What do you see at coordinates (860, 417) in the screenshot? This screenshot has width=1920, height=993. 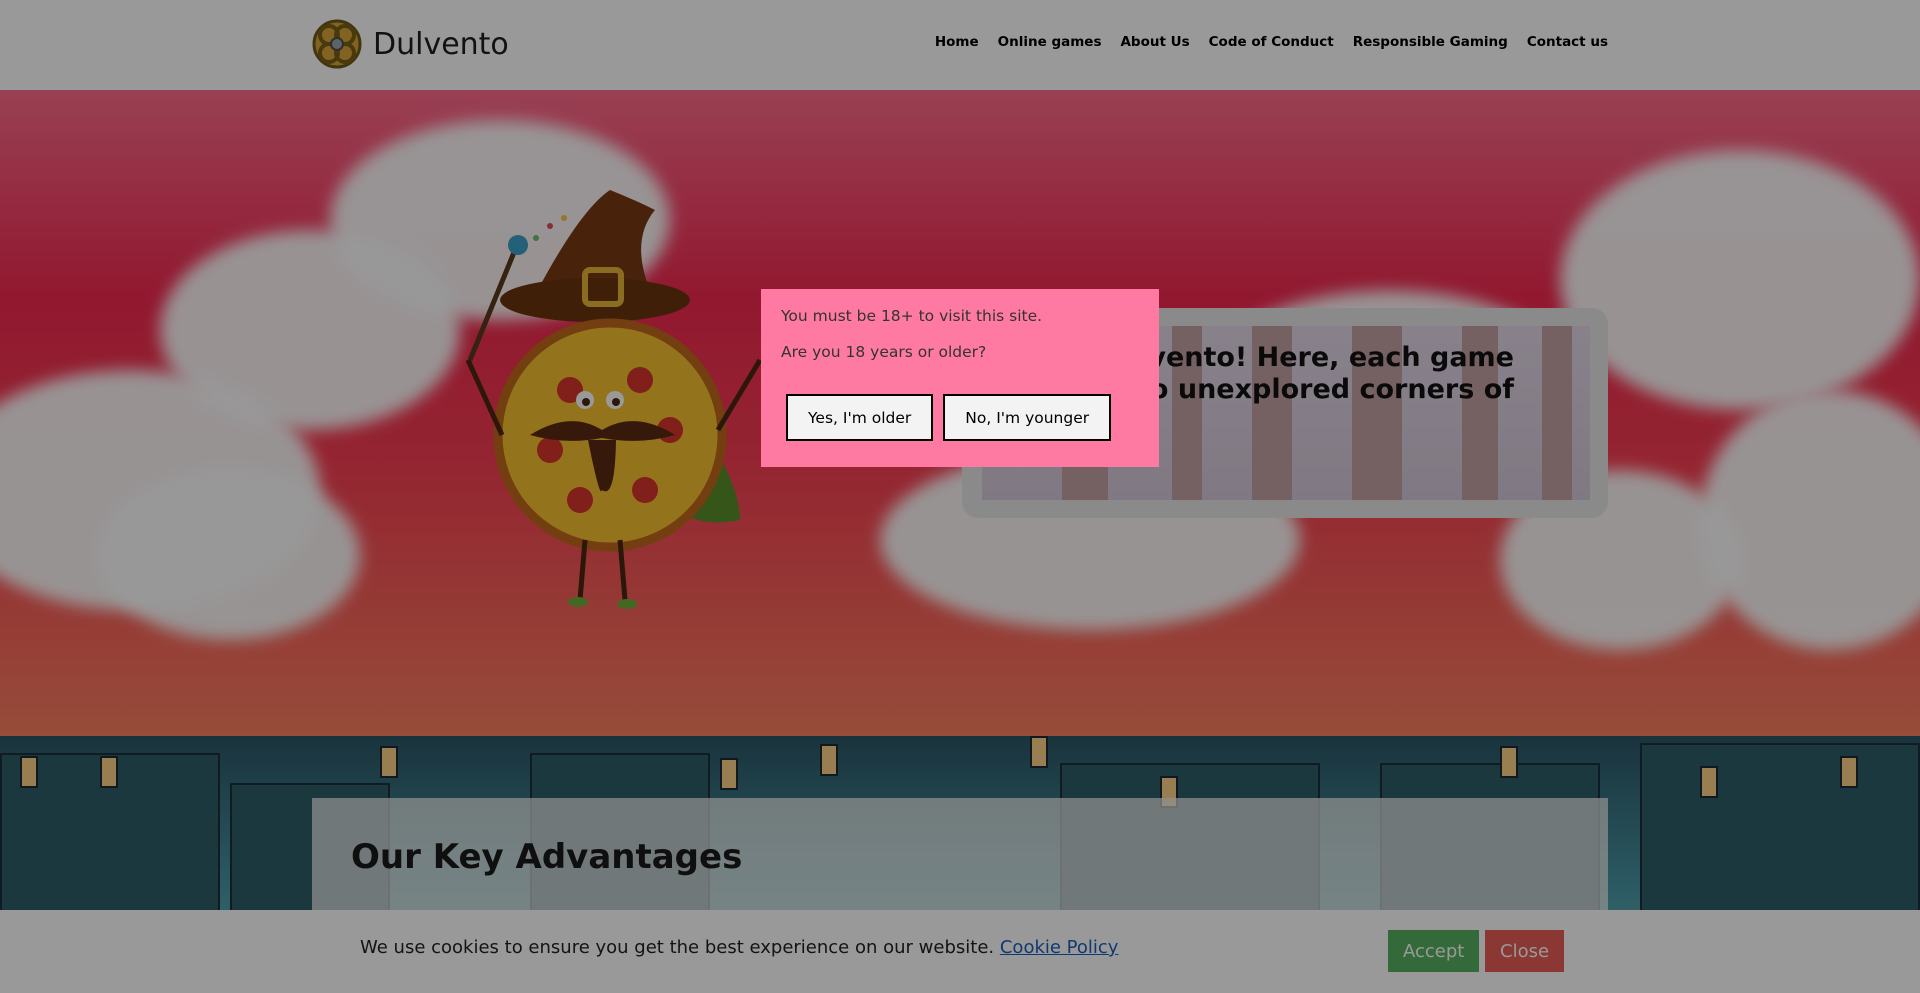 I see `age-yes-button: Yes, I'm older` at bounding box center [860, 417].